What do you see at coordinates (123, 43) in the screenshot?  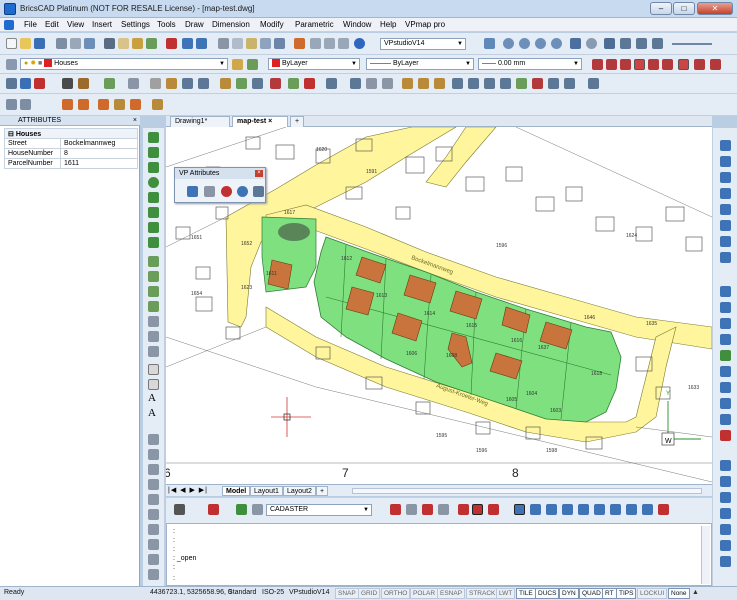 I see `copy-icon` at bounding box center [123, 43].